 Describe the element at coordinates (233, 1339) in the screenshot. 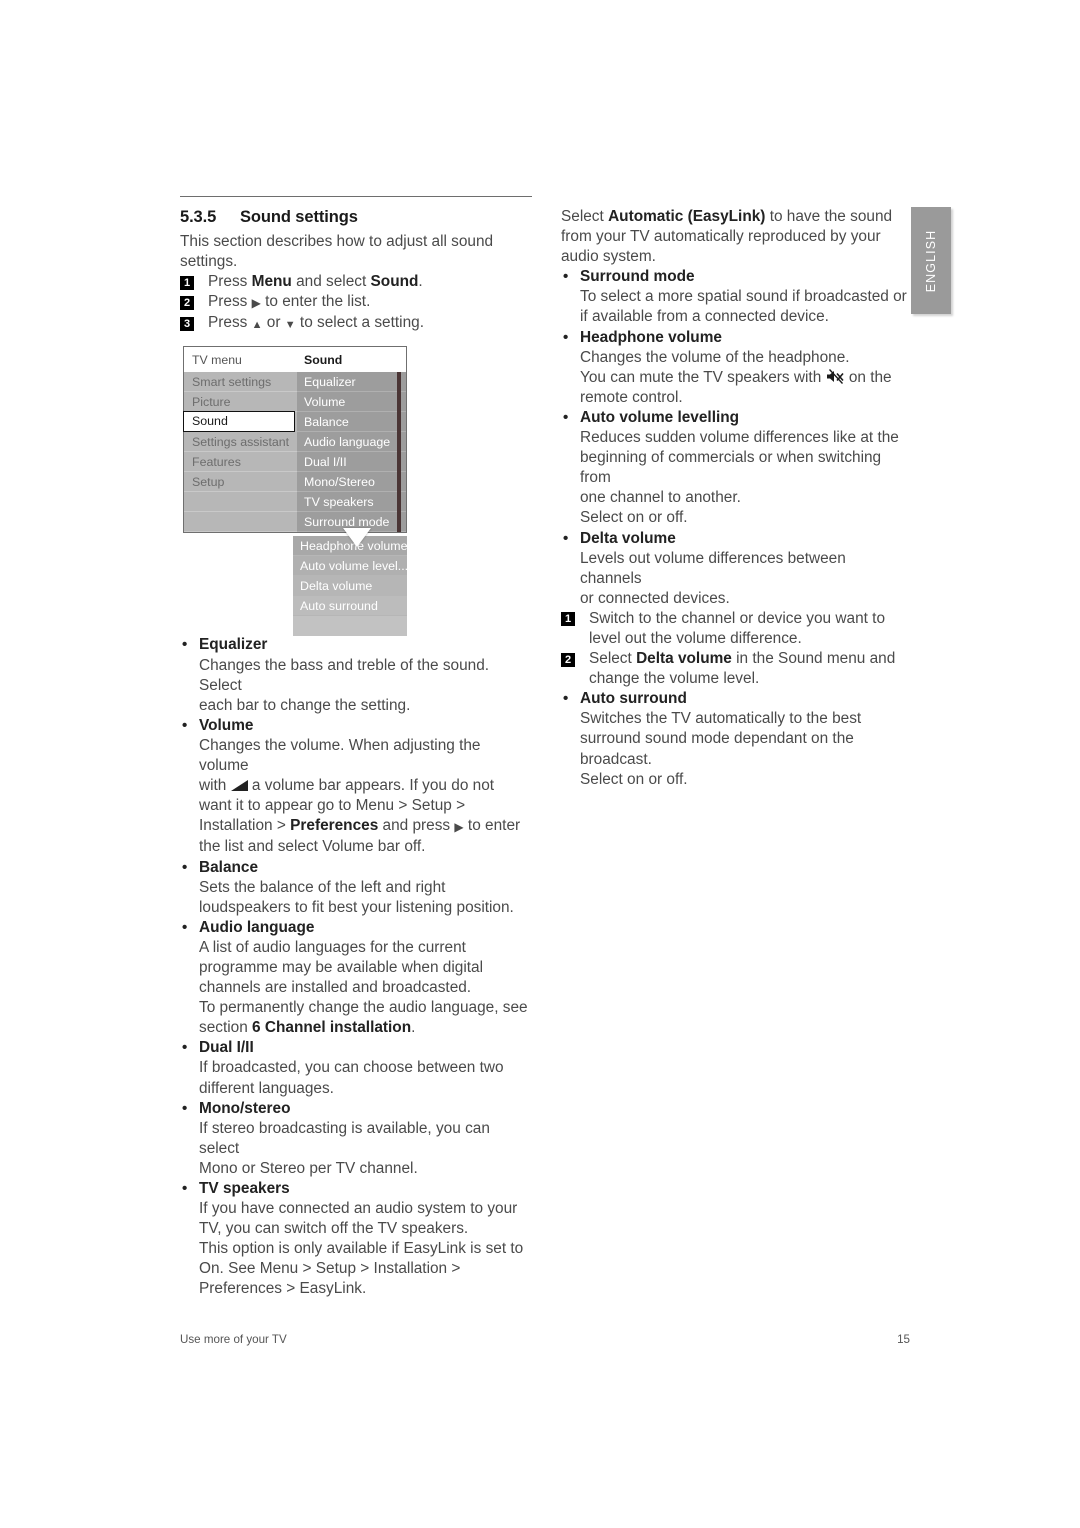

I see `footer-left-text: Use more of your TV` at that location.